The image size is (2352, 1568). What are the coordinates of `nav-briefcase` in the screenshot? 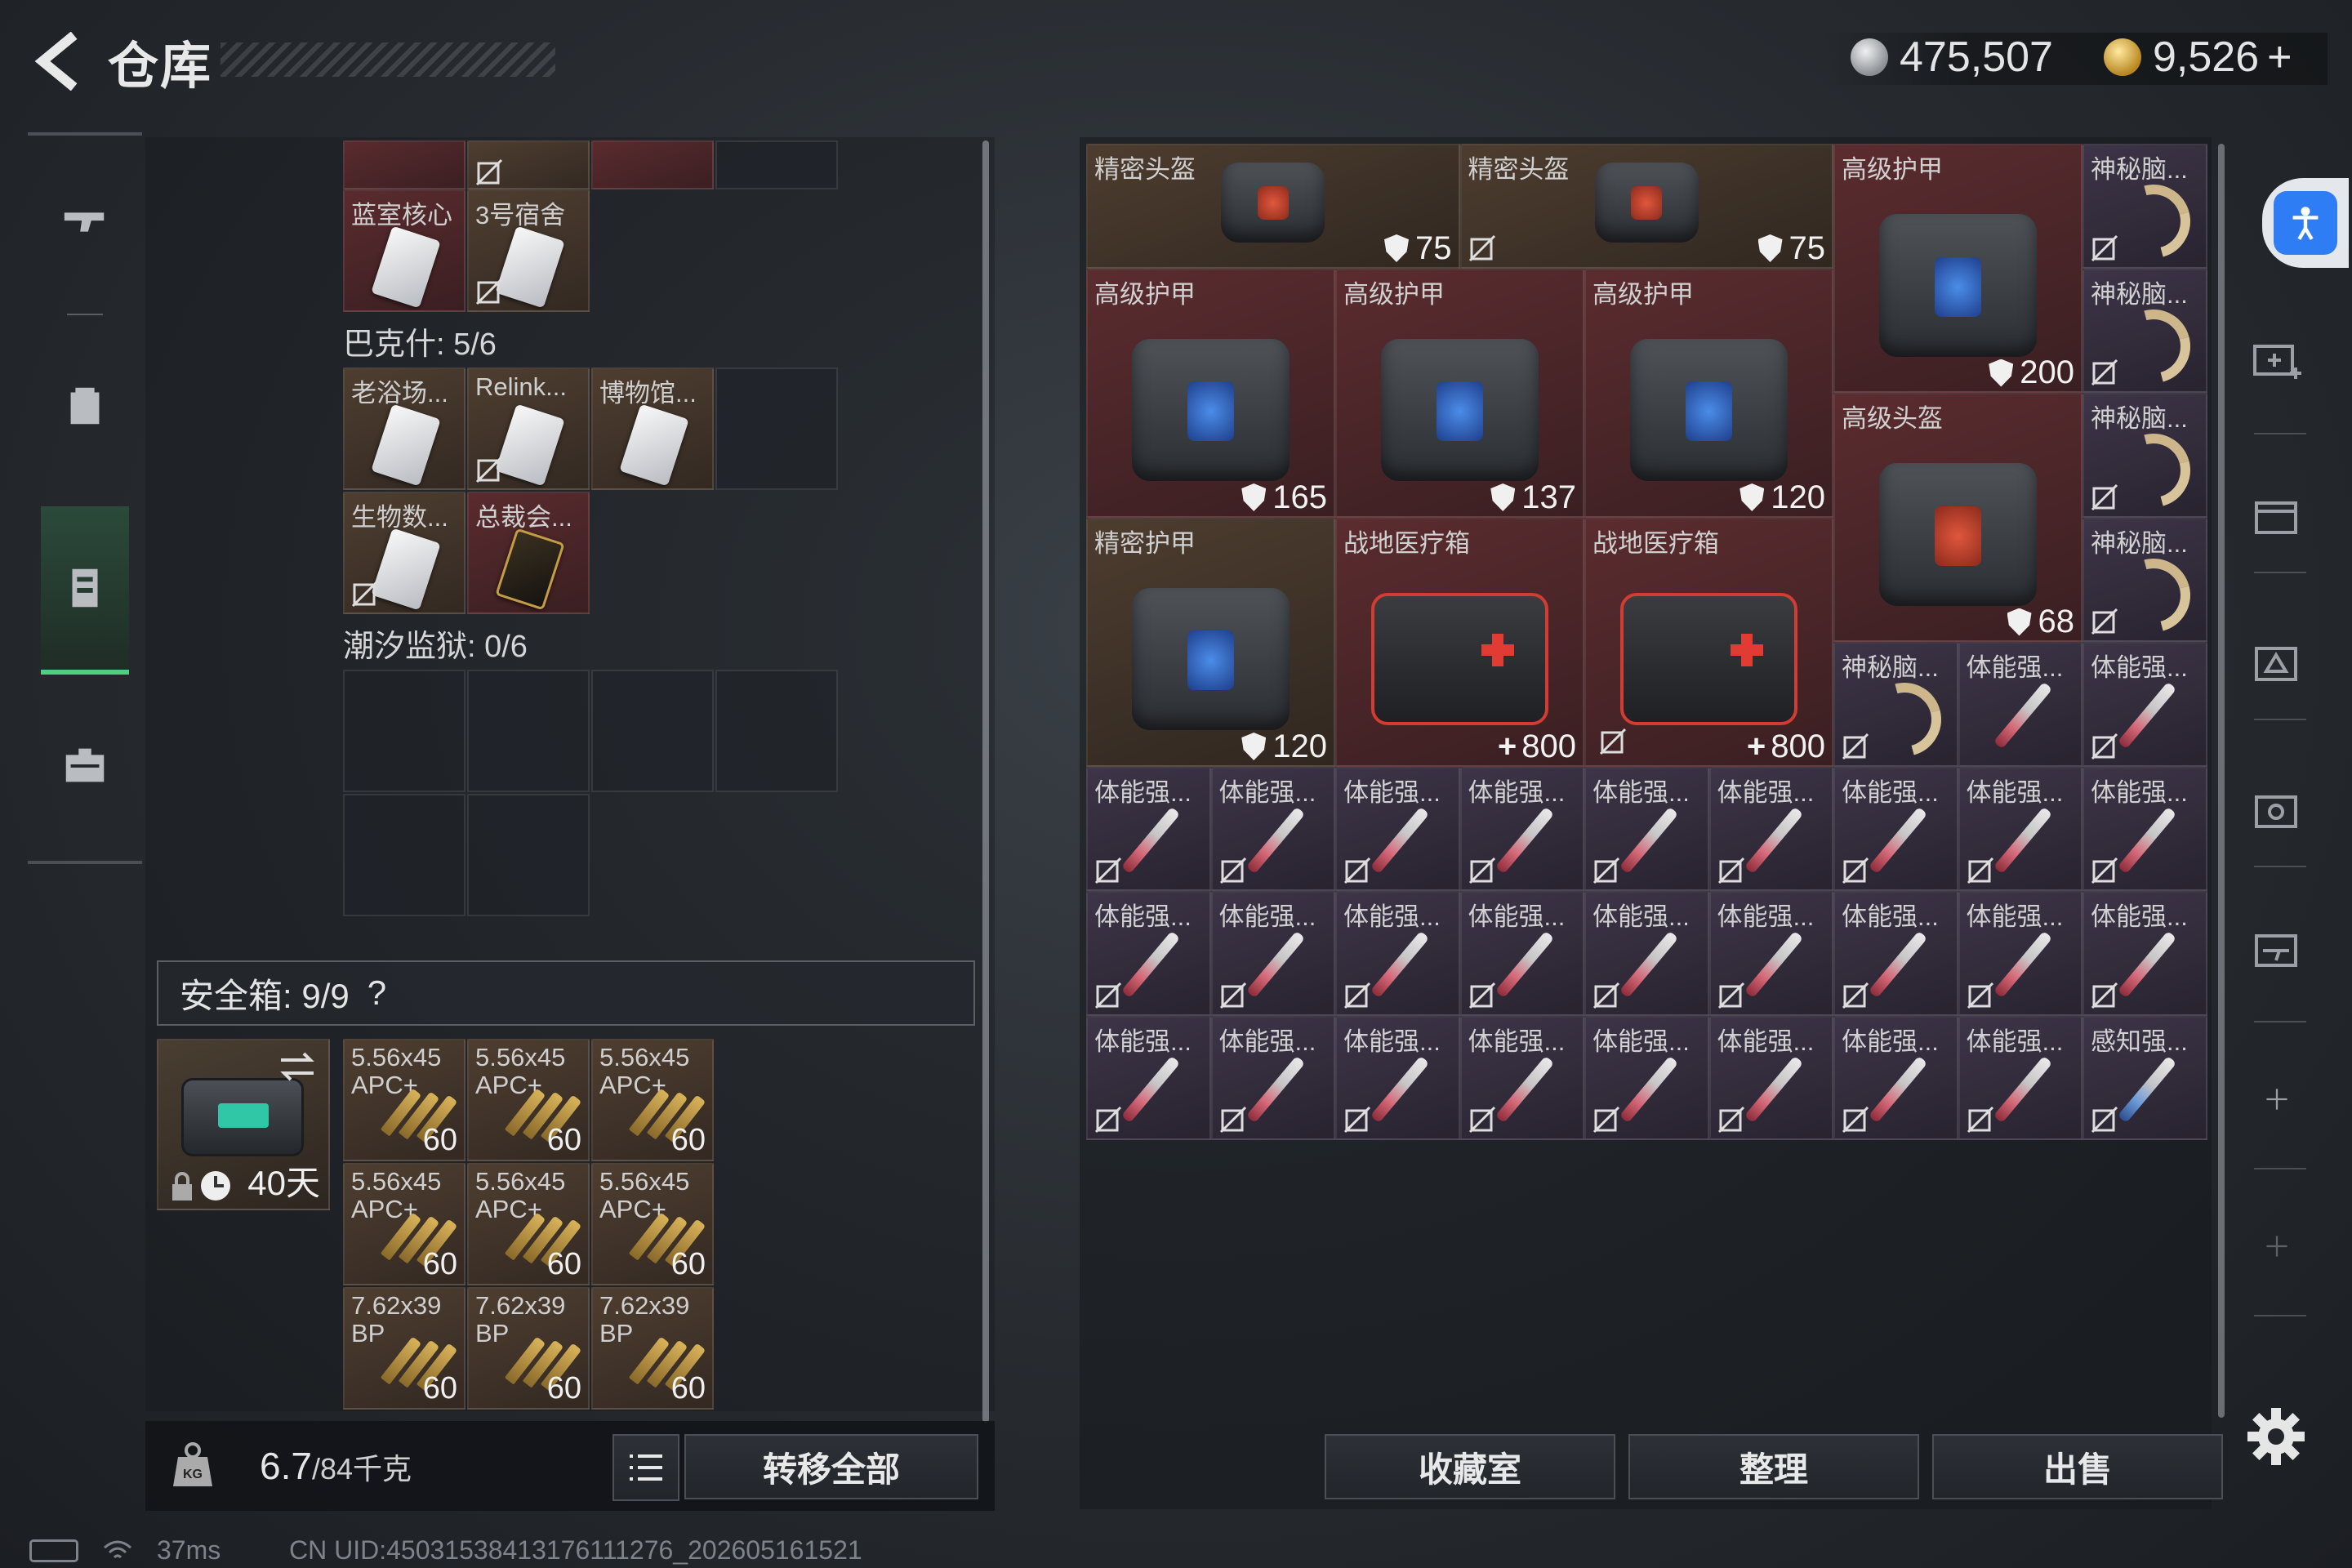 It's located at (85, 764).